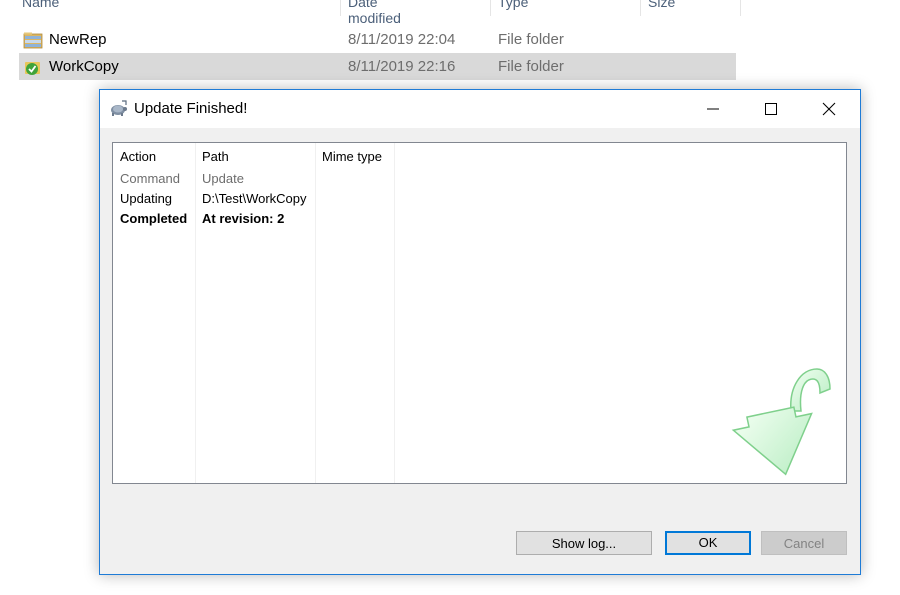 The height and width of the screenshot is (595, 900). I want to click on file-name: WorkCopy, so click(84, 66).